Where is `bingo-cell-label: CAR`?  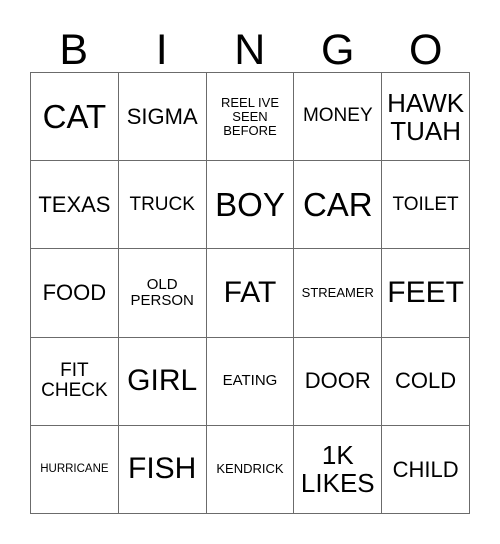 bingo-cell-label: CAR is located at coordinates (337, 204).